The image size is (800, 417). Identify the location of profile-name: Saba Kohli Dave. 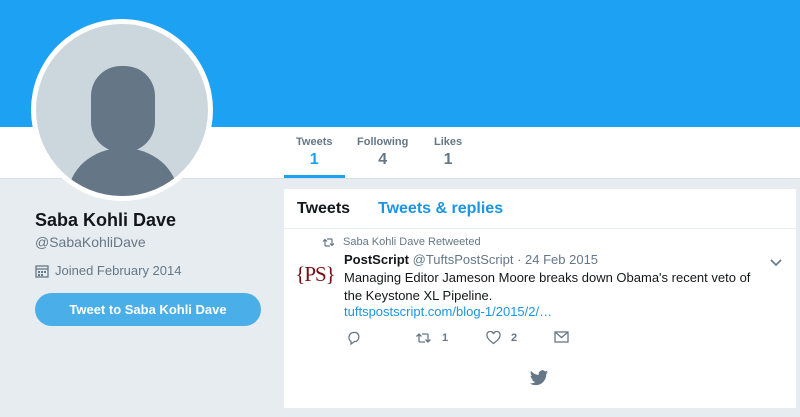
(106, 220).